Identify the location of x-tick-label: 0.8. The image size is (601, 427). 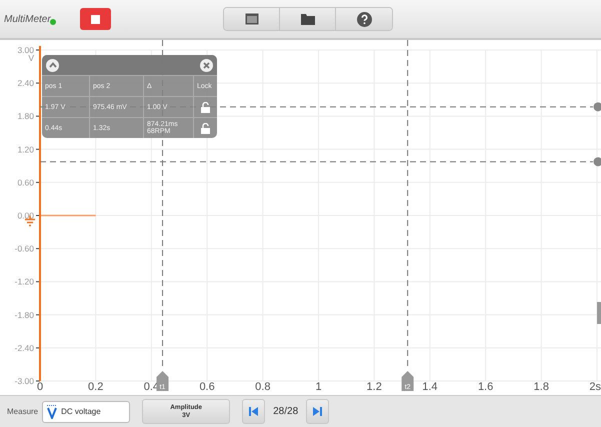
(262, 387).